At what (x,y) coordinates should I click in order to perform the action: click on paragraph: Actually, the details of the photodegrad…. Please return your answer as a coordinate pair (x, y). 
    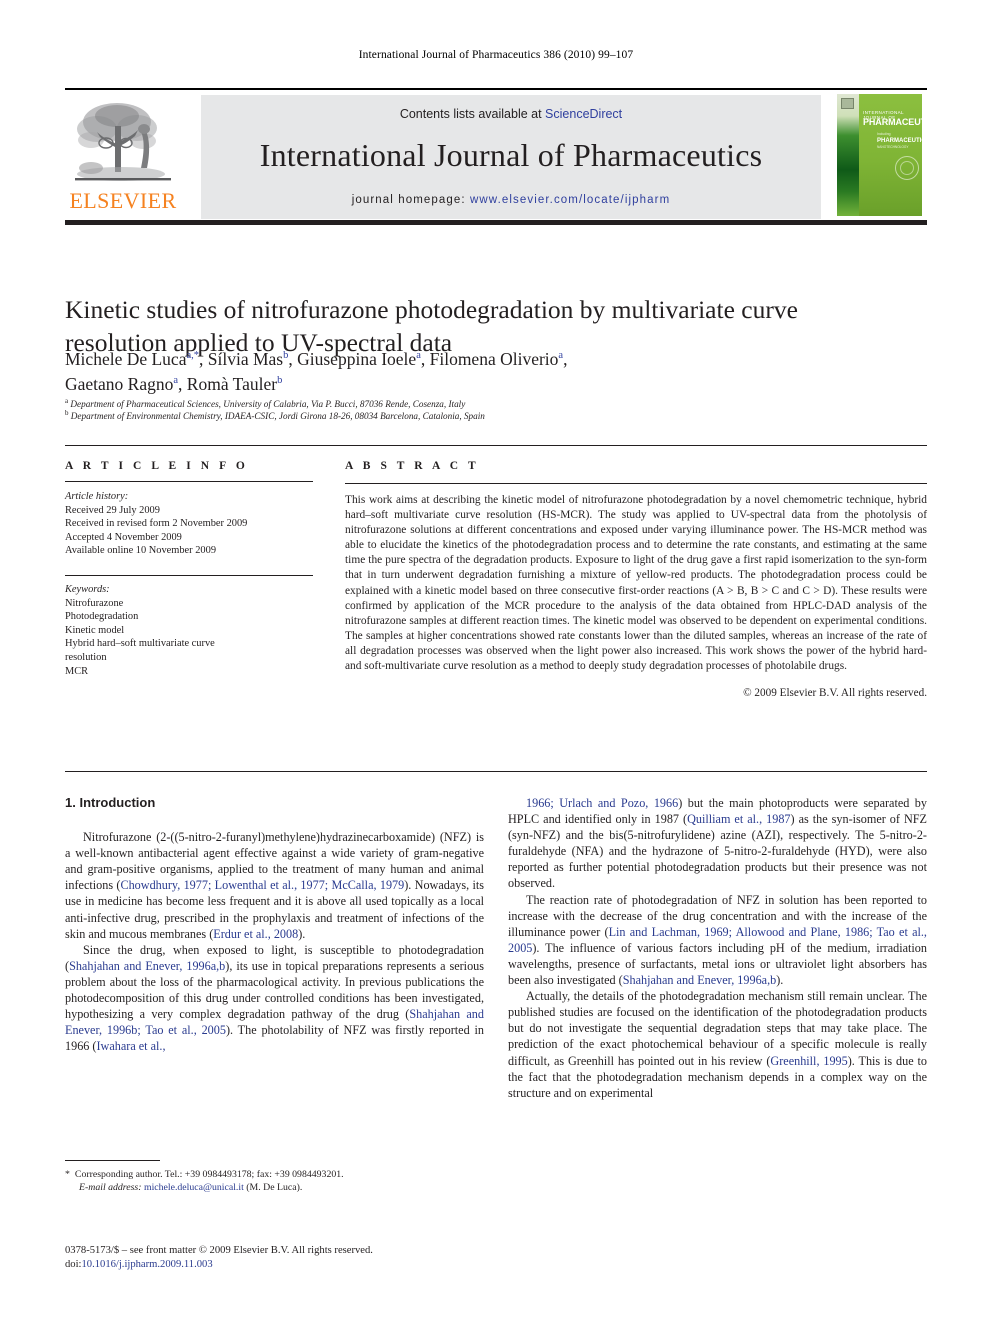
    Looking at the image, I should click on (717, 1044).